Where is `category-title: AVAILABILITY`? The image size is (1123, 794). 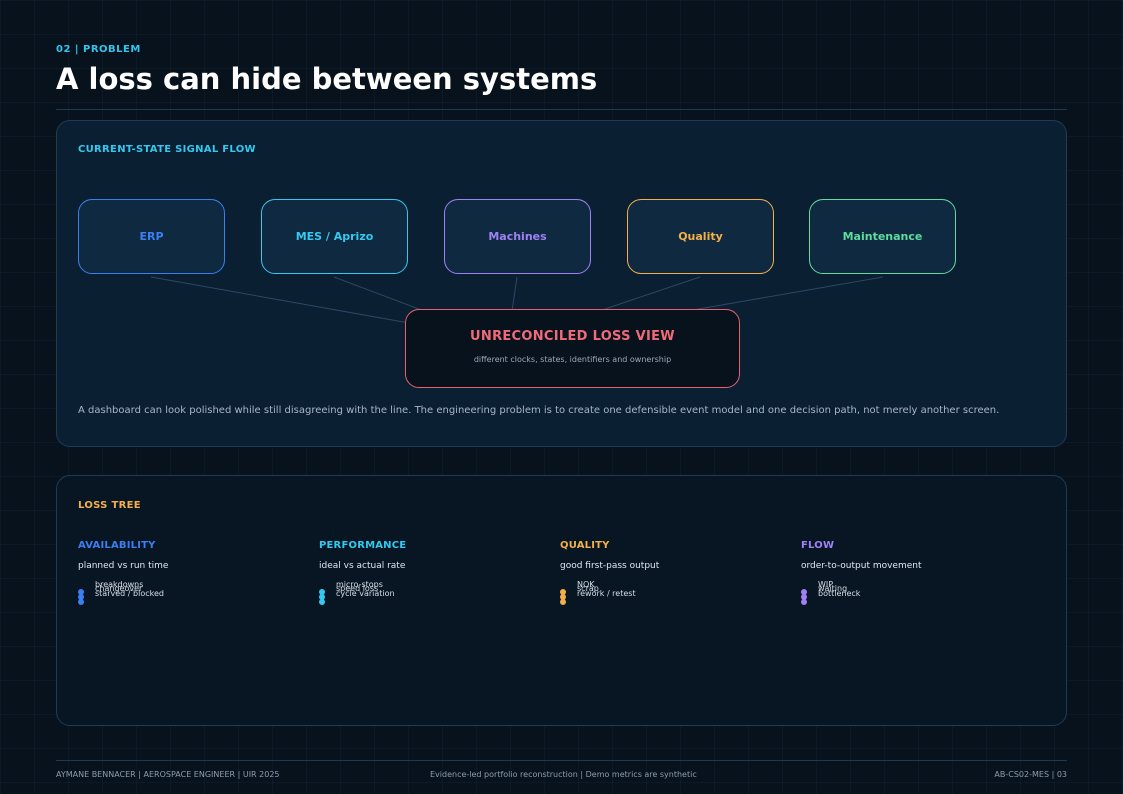
category-title: AVAILABILITY is located at coordinates (117, 545).